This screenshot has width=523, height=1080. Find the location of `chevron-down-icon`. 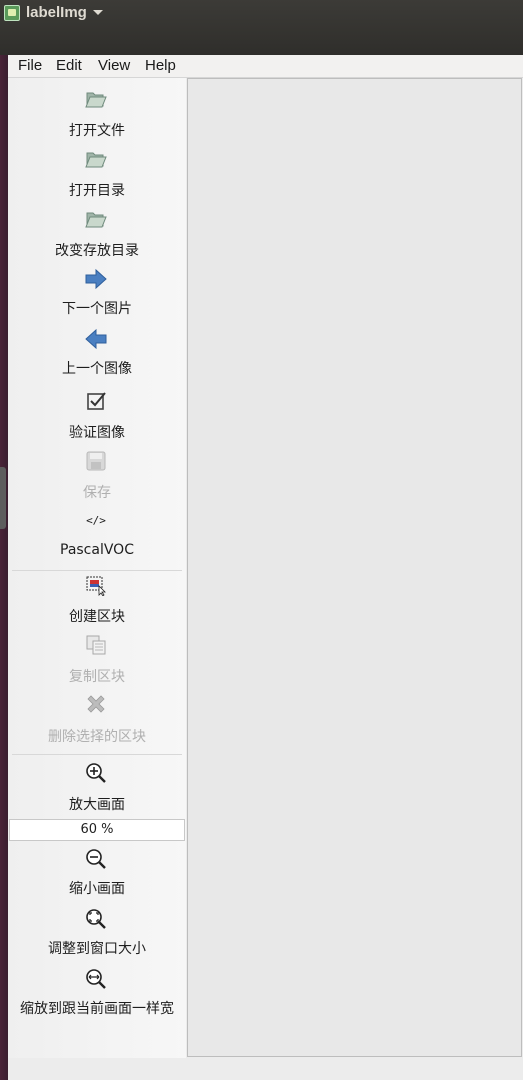

chevron-down-icon is located at coordinates (98, 12).